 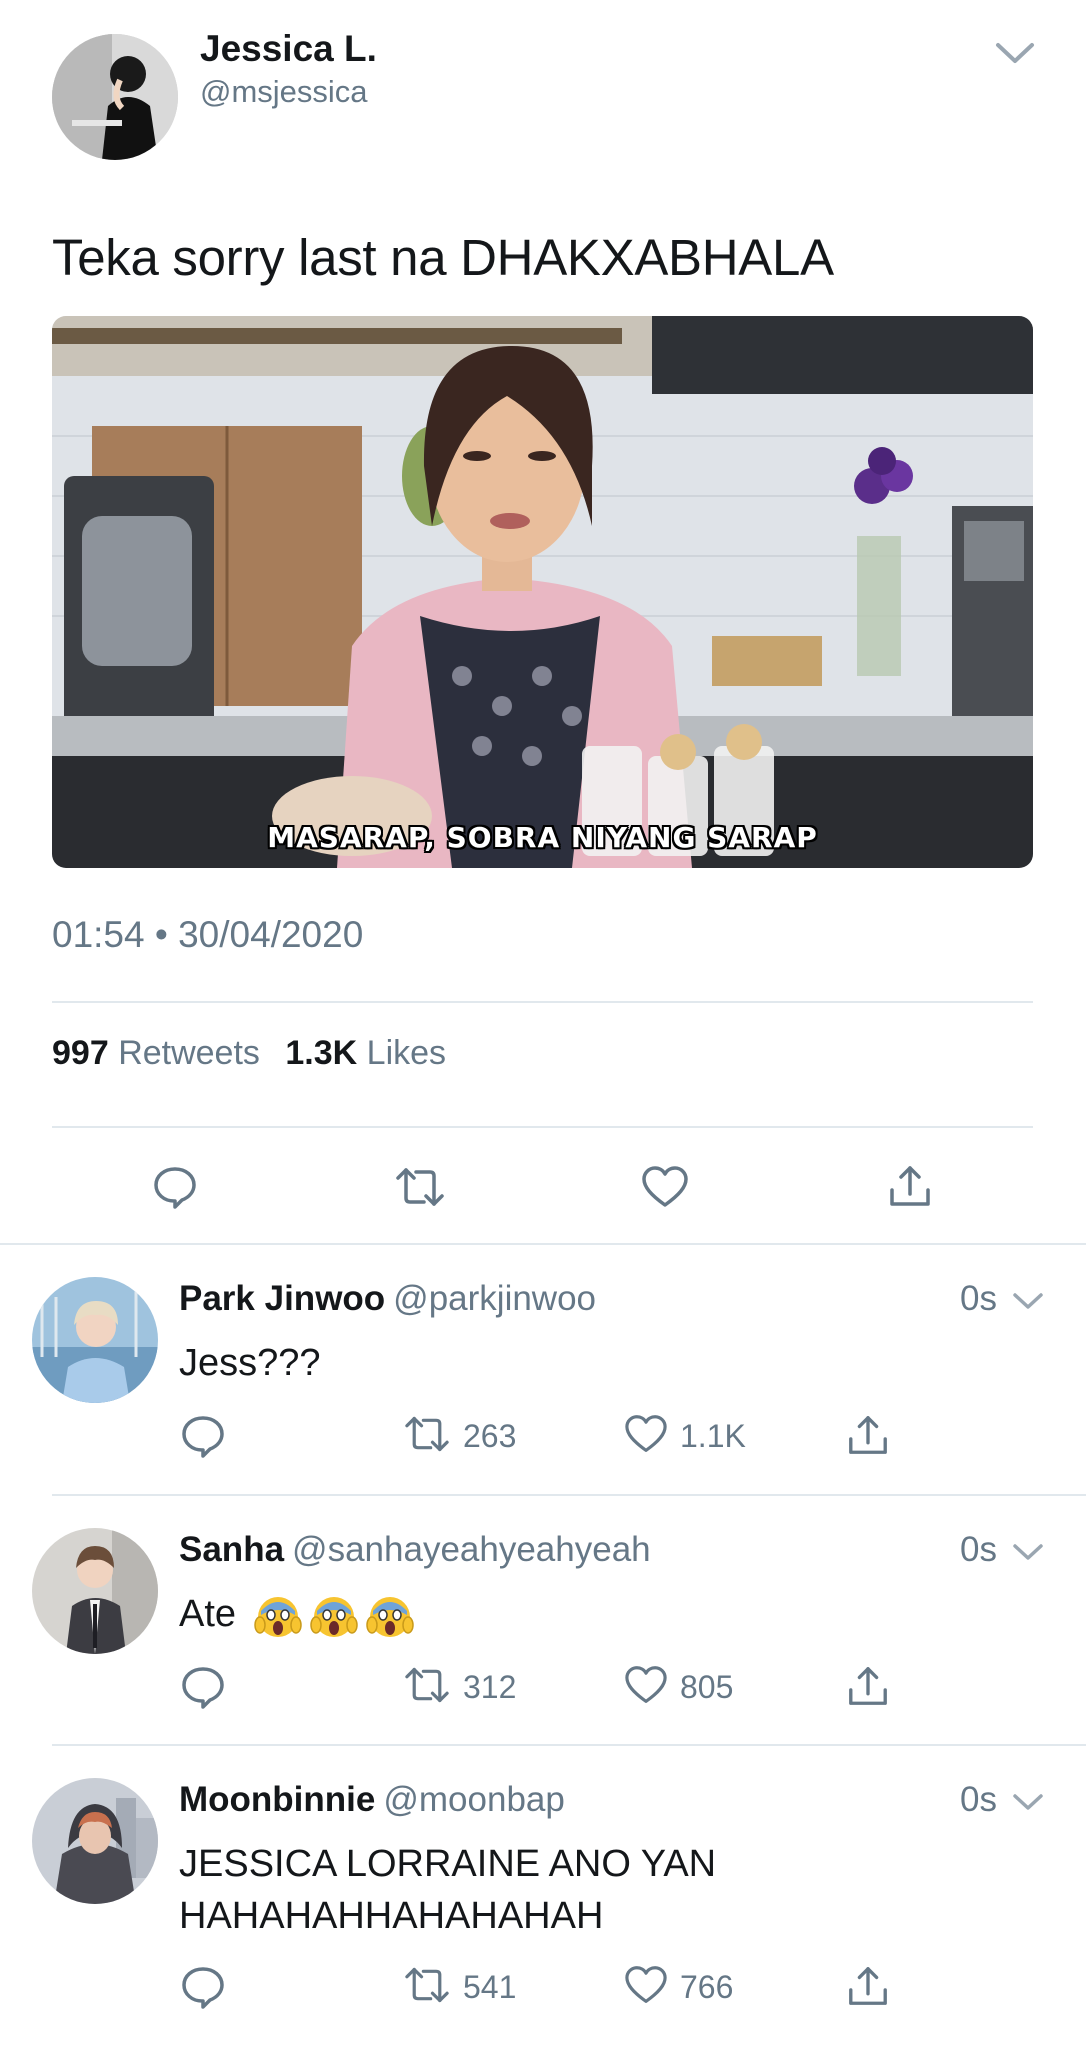 I want to click on reply-author-handle: @parkjinwoo, so click(x=494, y=1298).